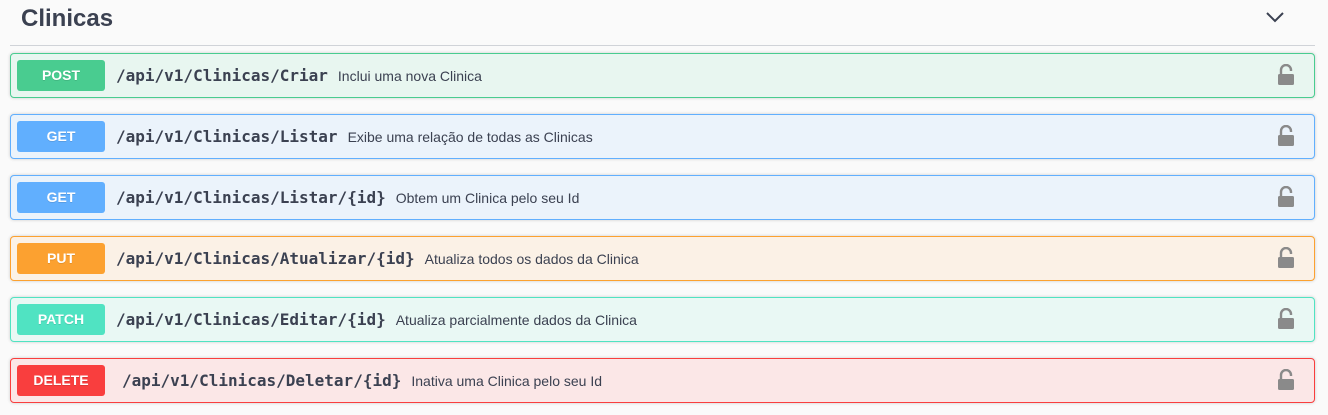 This screenshot has width=1328, height=415. Describe the element at coordinates (262, 380) in the screenshot. I see `path-text: /api/v1/Clinicas/Deletar/{id}` at that location.